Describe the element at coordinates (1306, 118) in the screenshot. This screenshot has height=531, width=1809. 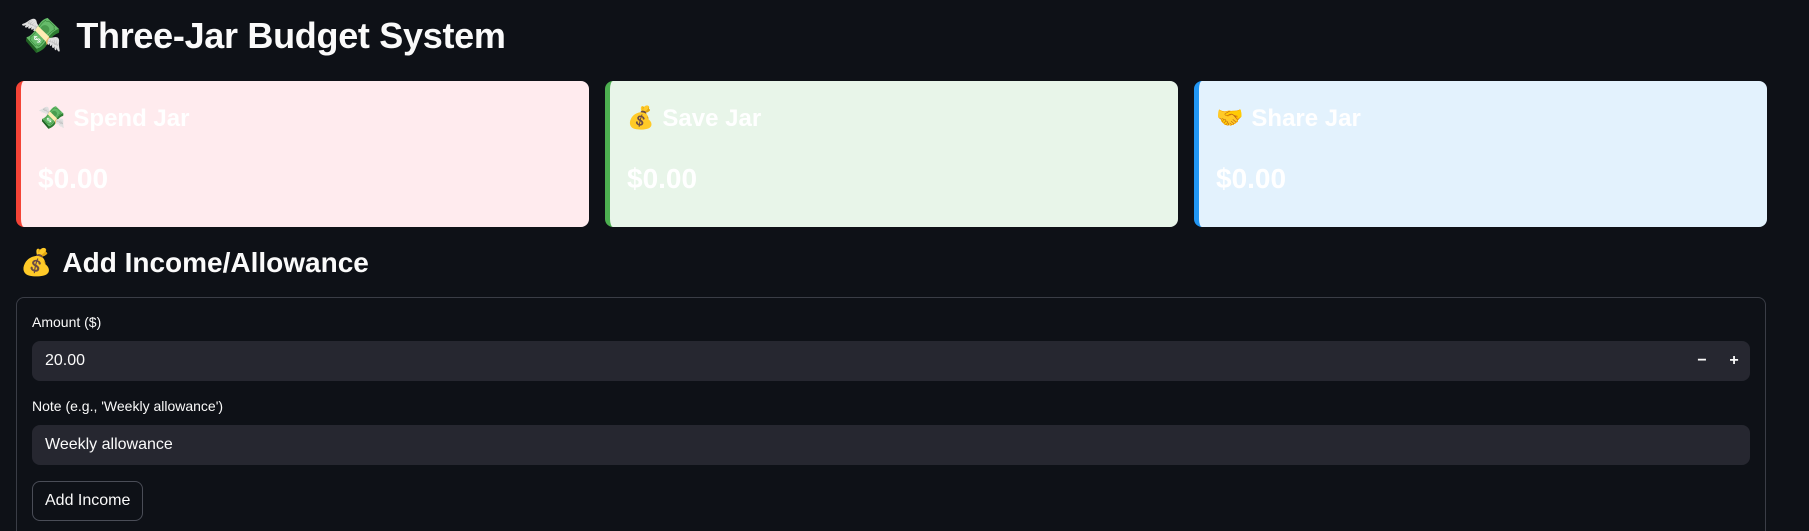
I see `share-jar-title: Share Jar` at that location.